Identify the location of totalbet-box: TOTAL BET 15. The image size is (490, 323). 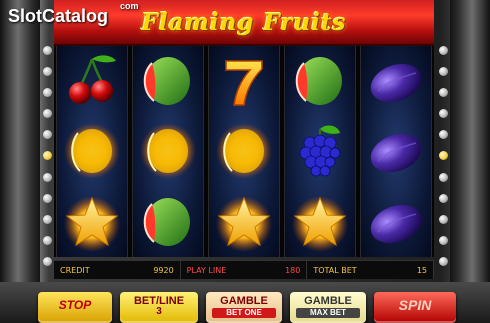
(371, 270).